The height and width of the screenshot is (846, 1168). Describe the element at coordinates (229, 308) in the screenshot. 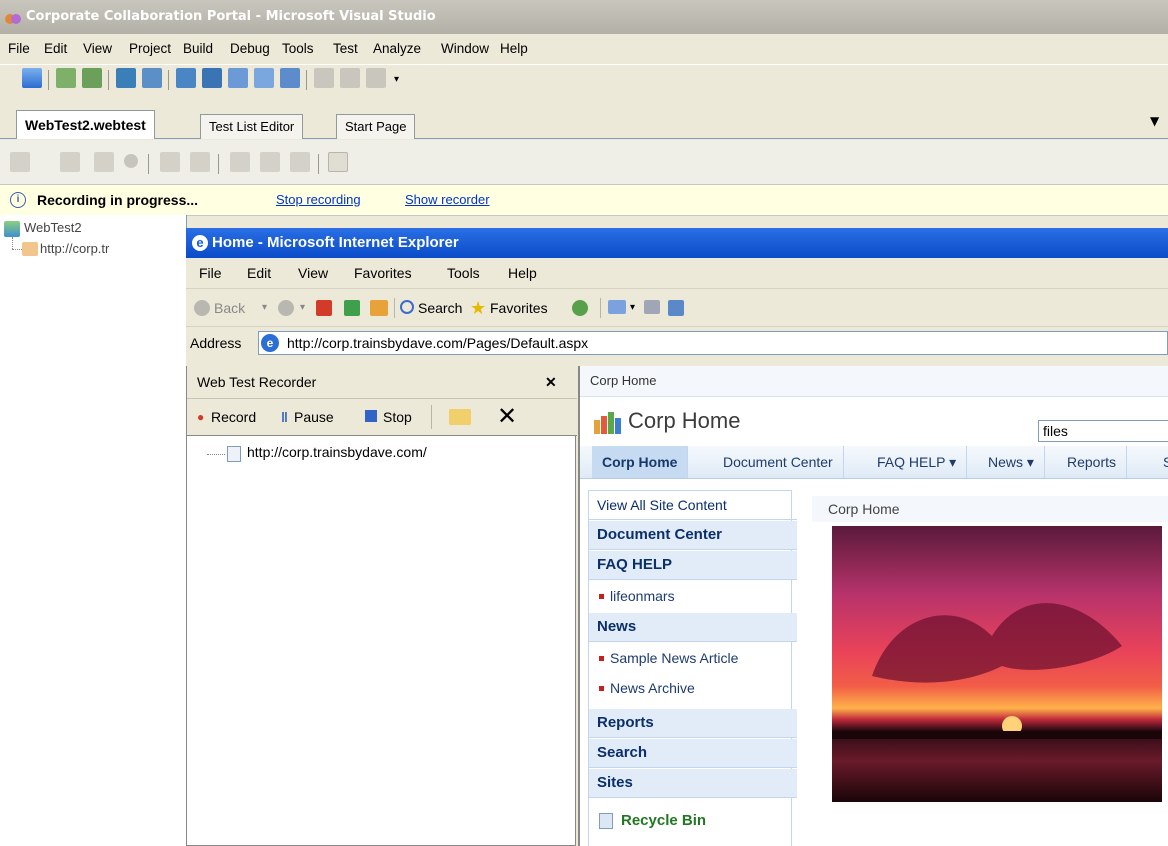

I see `back-button: Back` at that location.